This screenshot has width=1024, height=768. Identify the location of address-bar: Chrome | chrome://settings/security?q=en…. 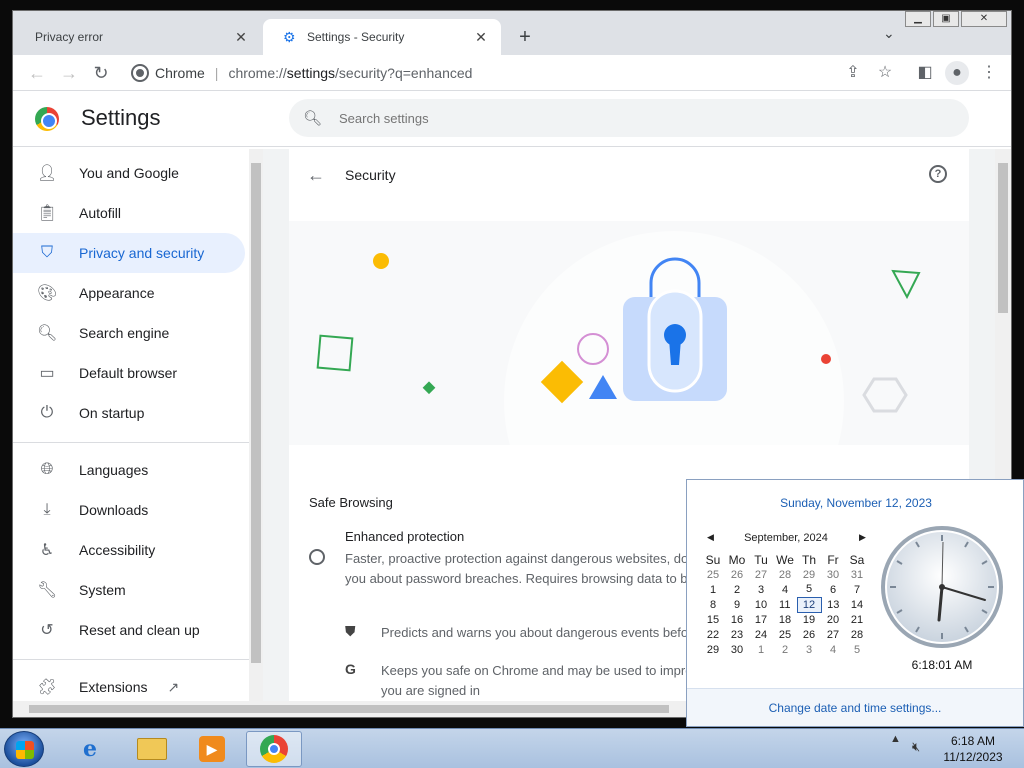
(501, 73).